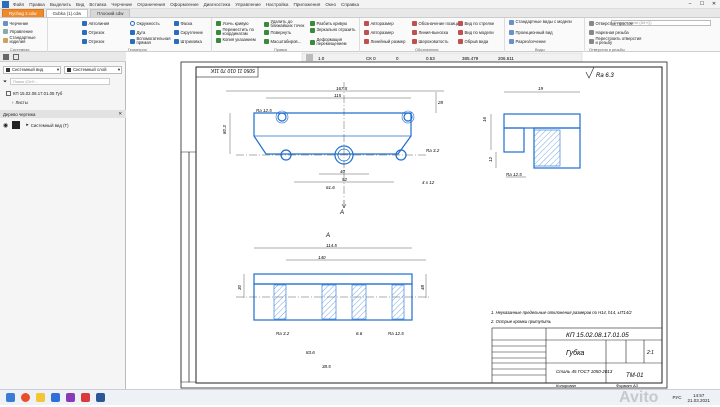 Image resolution: width=720 pixels, height=407 pixels. Describe the element at coordinates (100, 397) in the screenshot. I see `word-icon` at that location.